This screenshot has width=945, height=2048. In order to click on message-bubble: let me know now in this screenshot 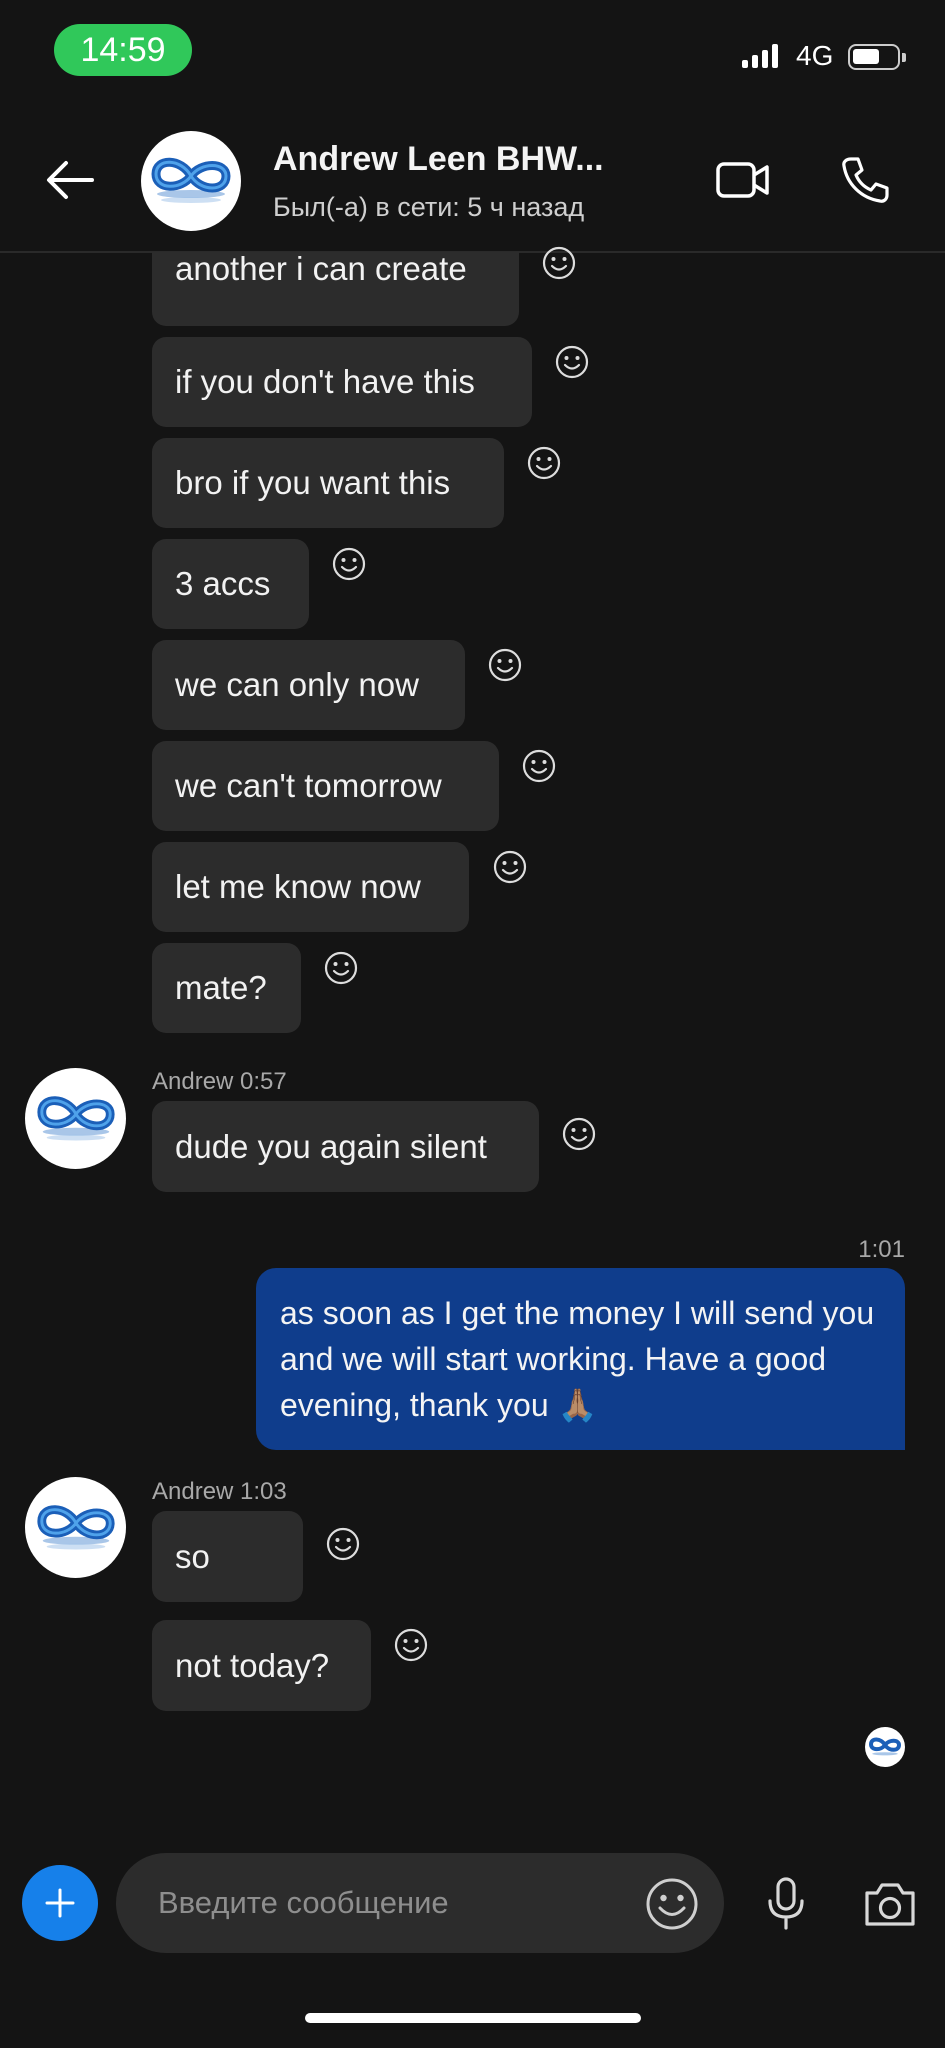, I will do `click(310, 887)`.